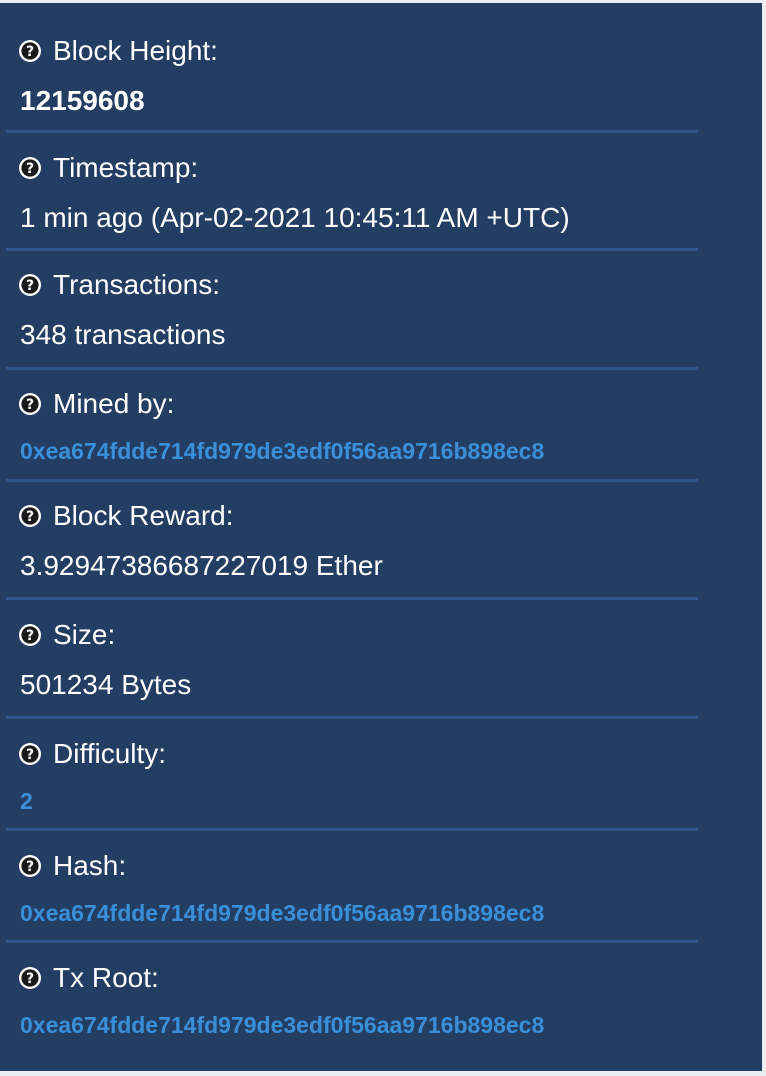 This screenshot has width=766, height=1076. I want to click on field-transactions: ? Transactions: 348 transactions, so click(364, 308).